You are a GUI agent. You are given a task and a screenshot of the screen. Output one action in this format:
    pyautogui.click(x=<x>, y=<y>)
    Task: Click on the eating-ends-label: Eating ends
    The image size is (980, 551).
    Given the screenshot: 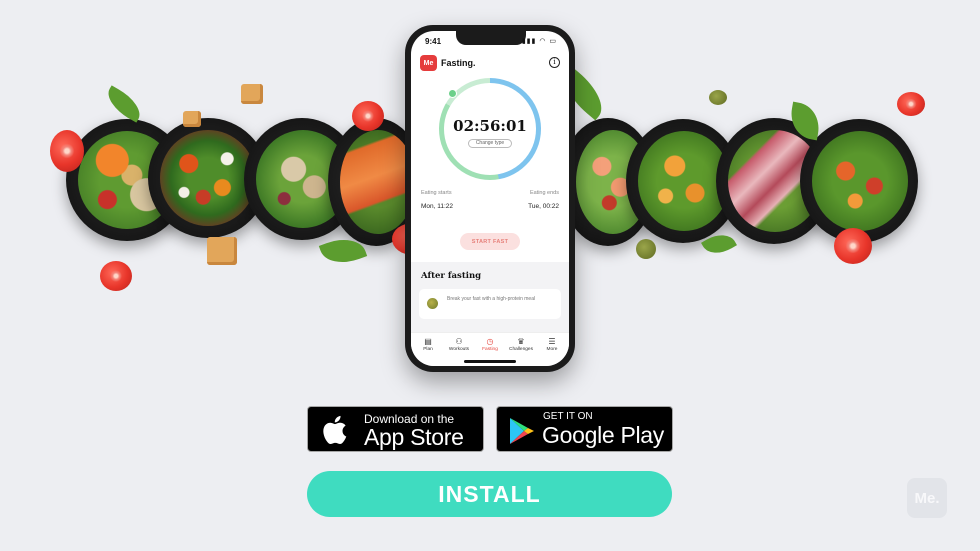 What is the action you would take?
    pyautogui.click(x=544, y=193)
    